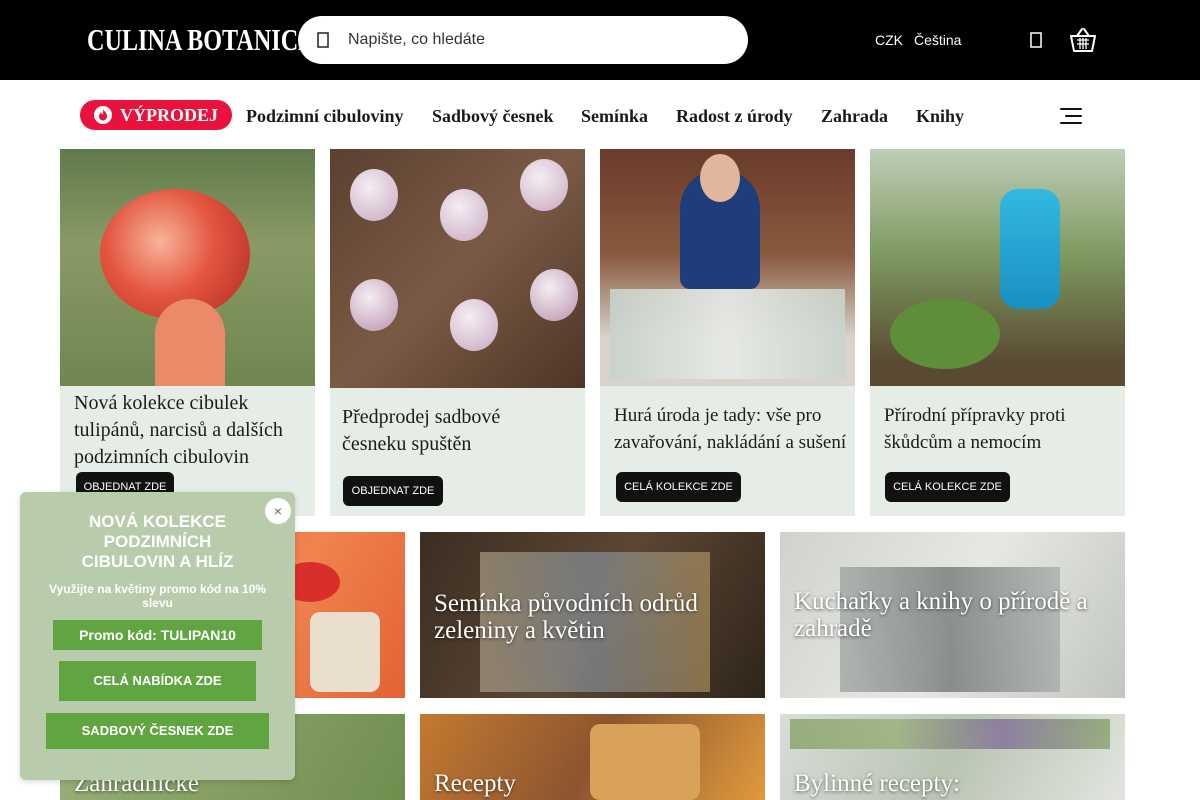 The image size is (1200, 800). What do you see at coordinates (720, 178) in the screenshot?
I see `woman-face` at bounding box center [720, 178].